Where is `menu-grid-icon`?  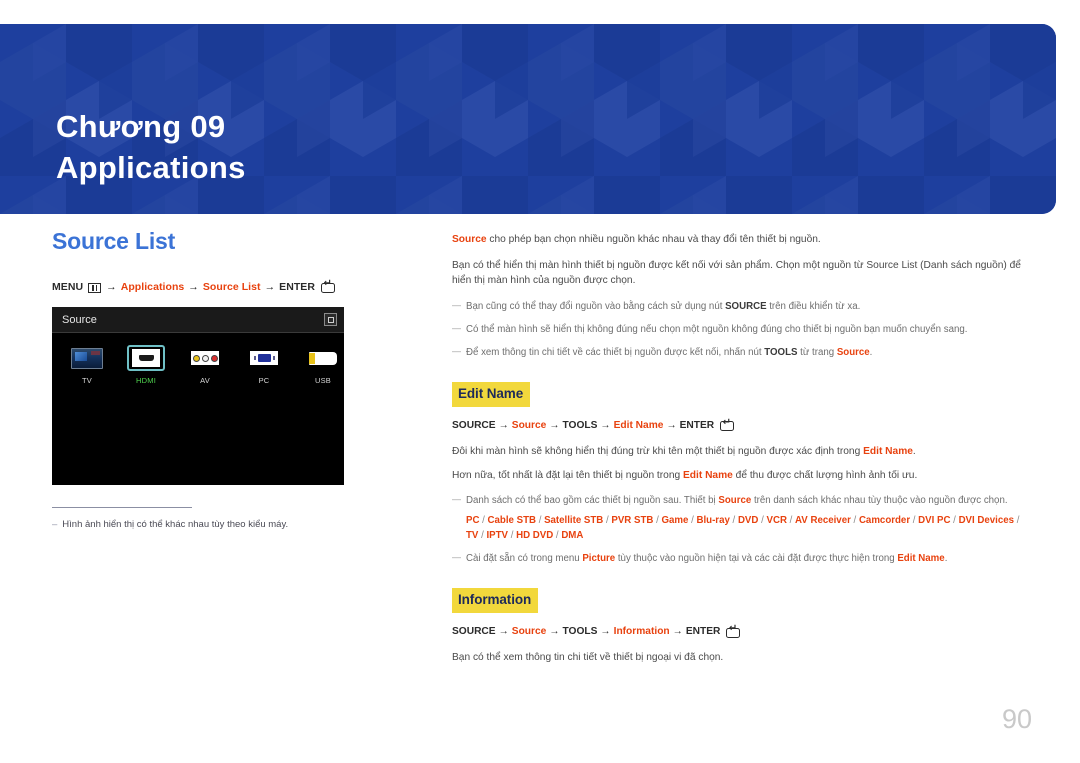
menu-grid-icon is located at coordinates (95, 287).